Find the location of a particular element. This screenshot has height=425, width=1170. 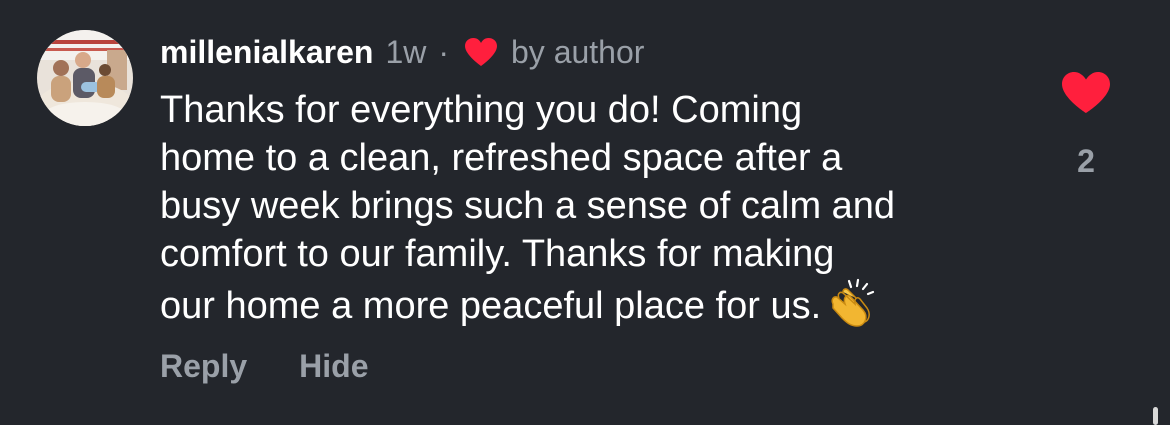

username: millenialkaren is located at coordinates (266, 52).